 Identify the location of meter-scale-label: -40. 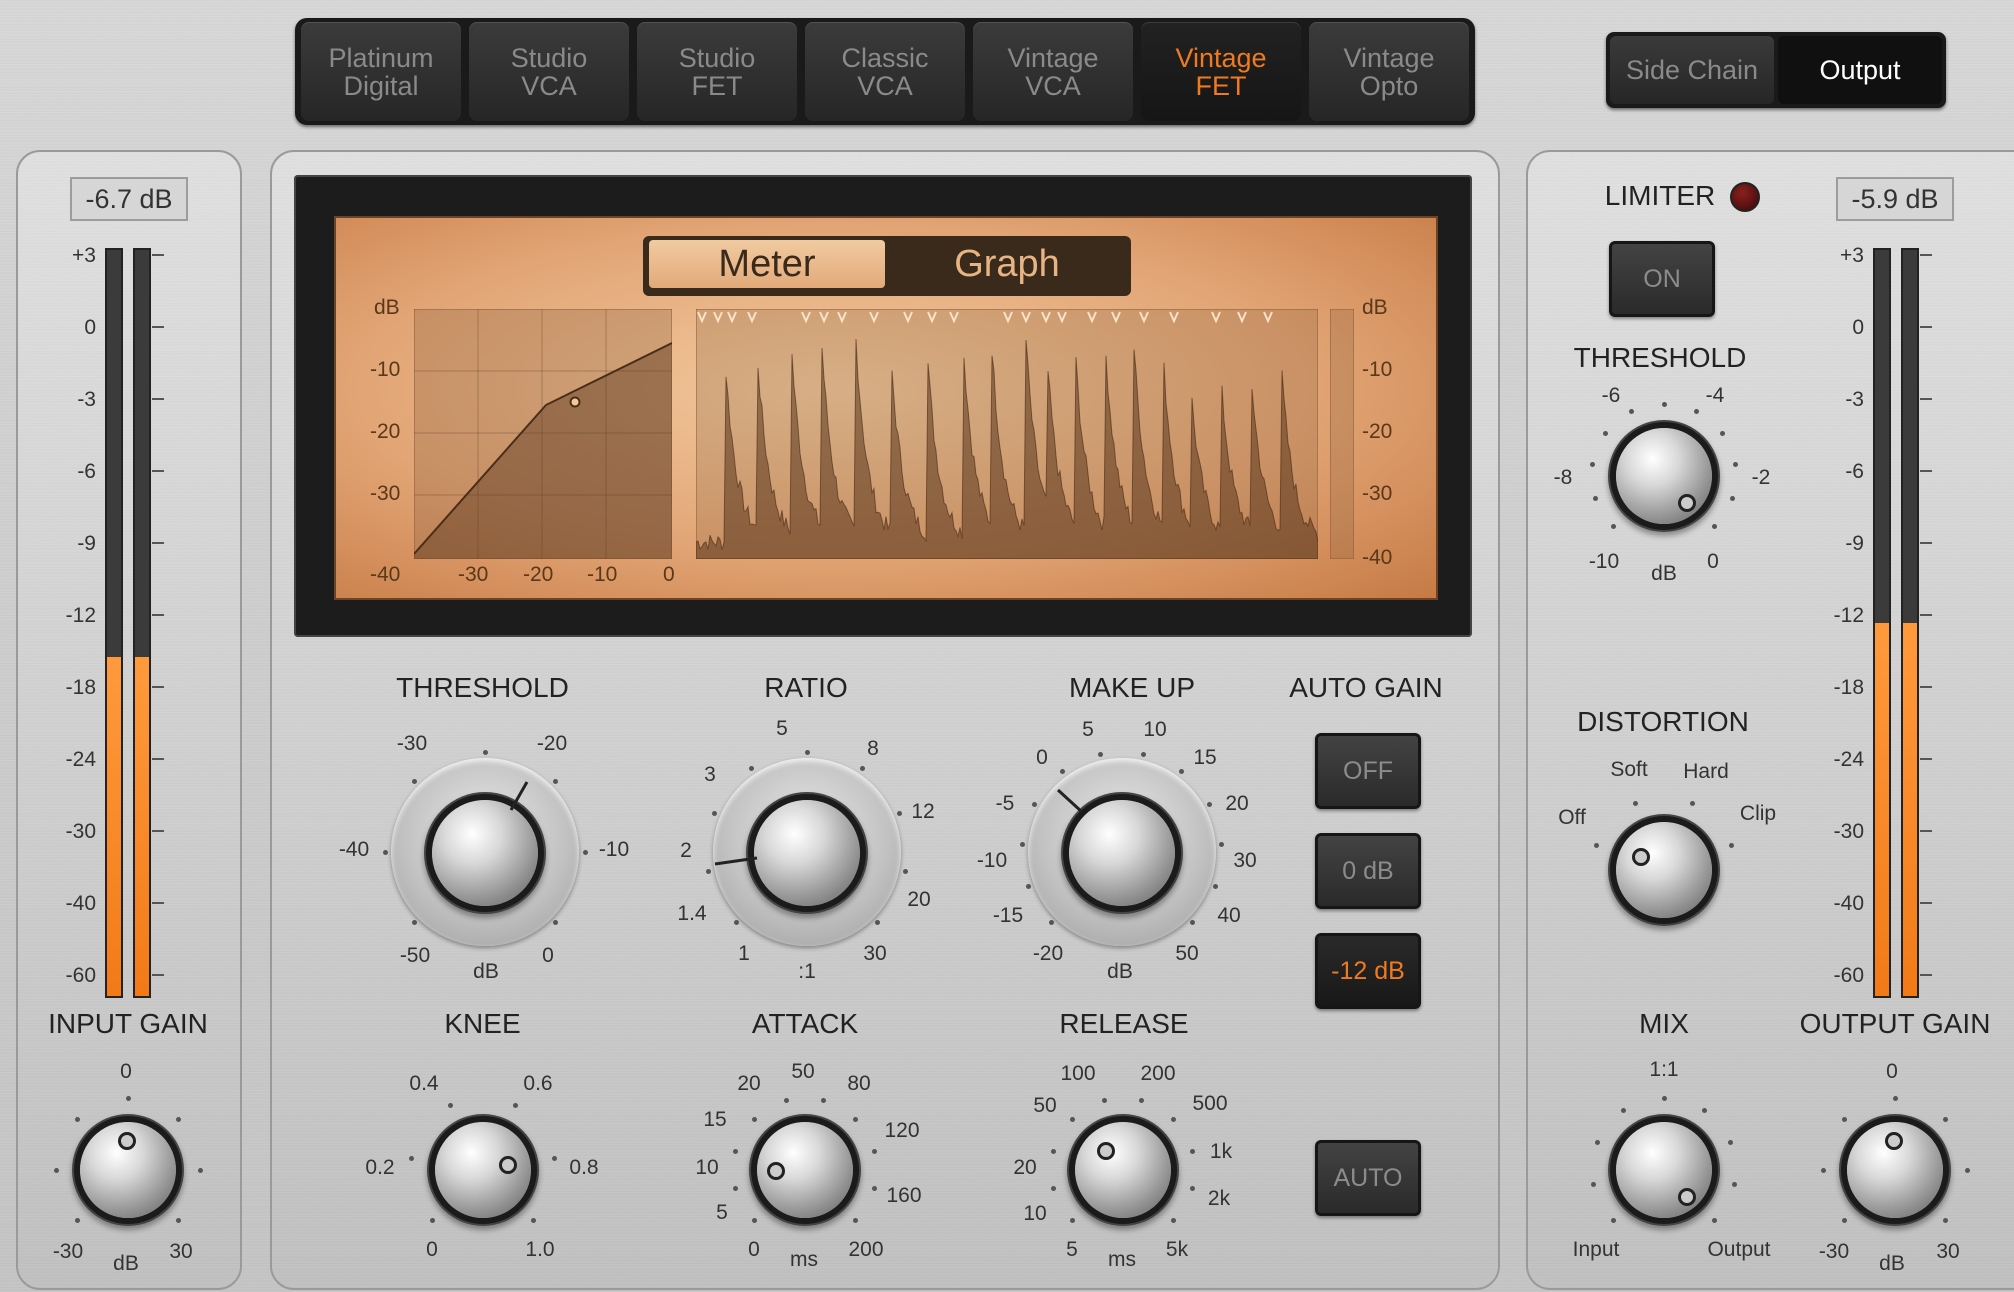
(80, 903).